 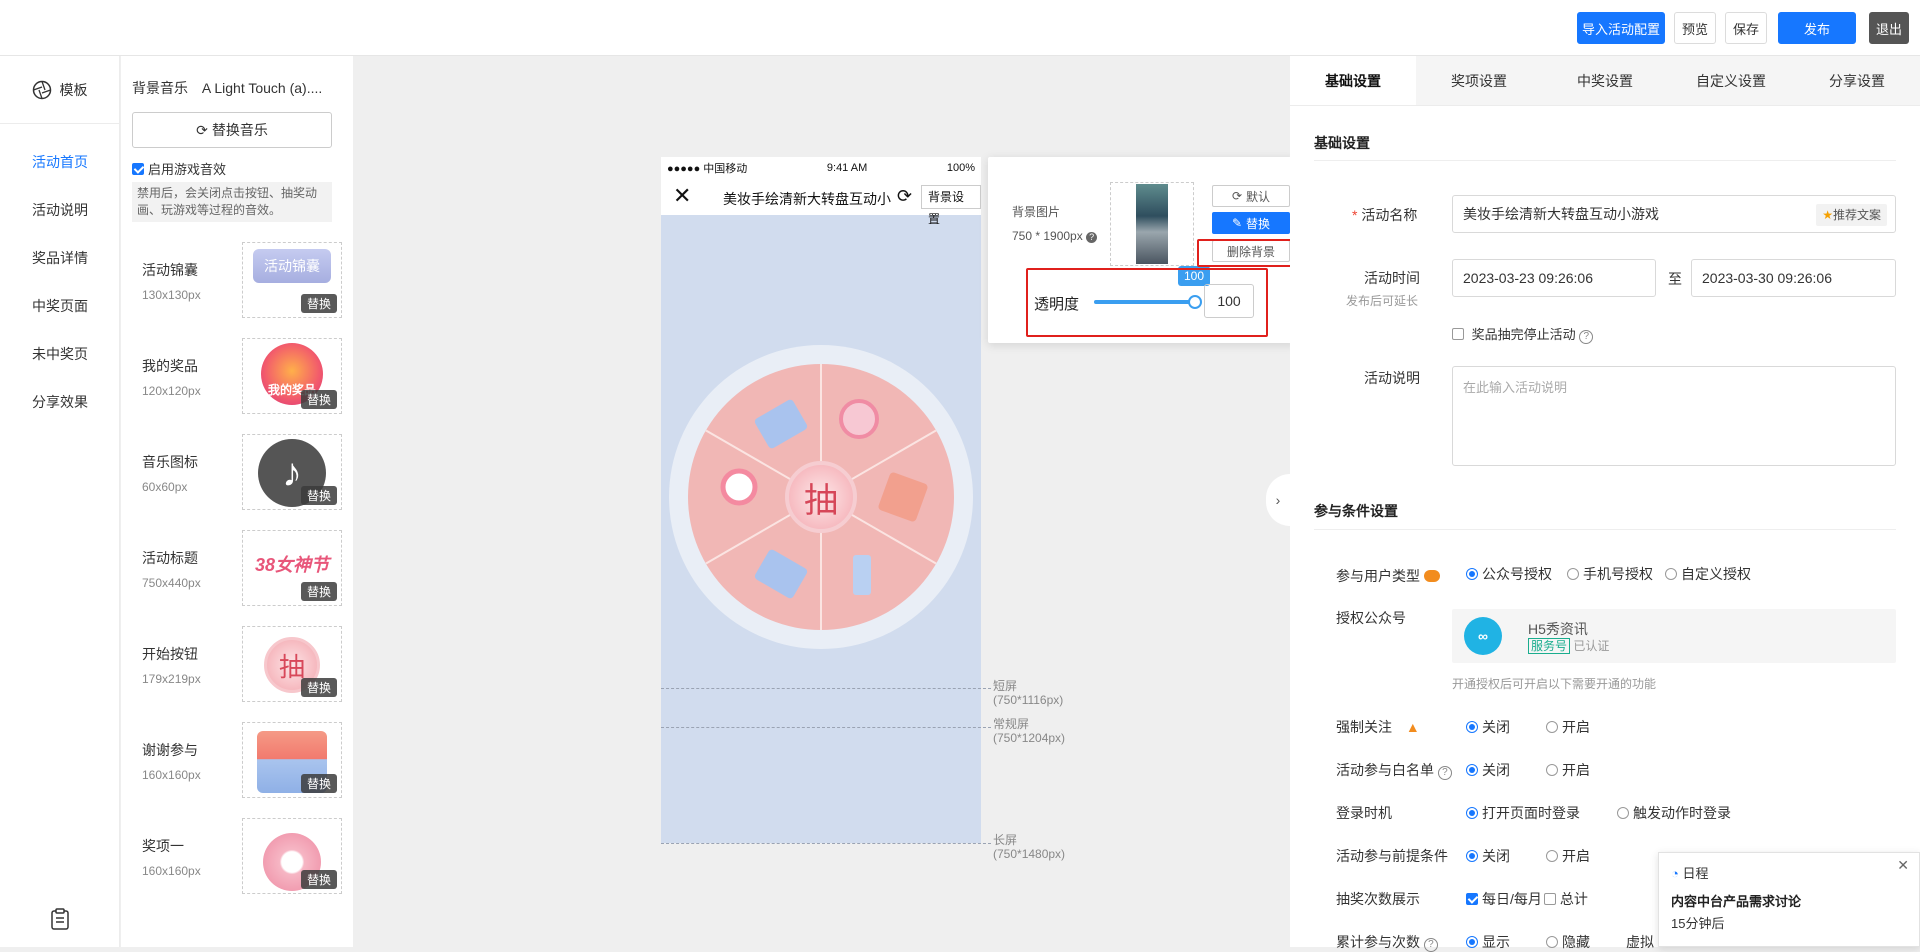 I want to click on asset-item: 奖项一 160x160px 替换, so click(x=242, y=857).